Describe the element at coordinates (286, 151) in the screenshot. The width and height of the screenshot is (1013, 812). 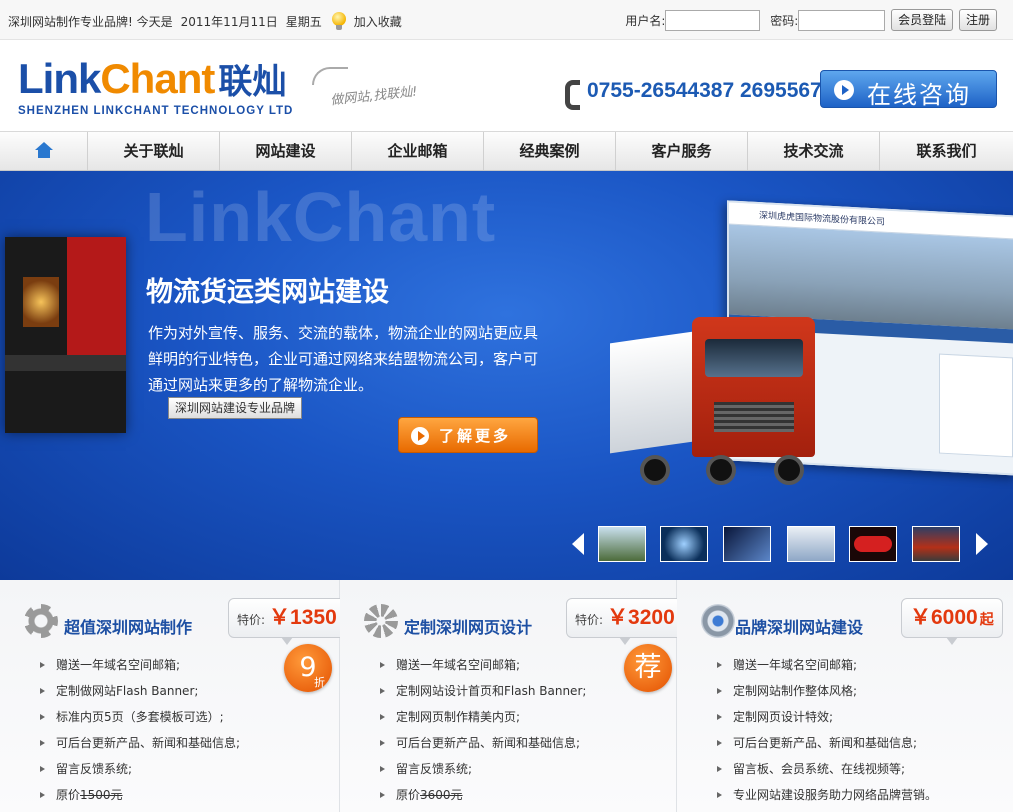
I see `nav-item-website: 网站建设` at that location.